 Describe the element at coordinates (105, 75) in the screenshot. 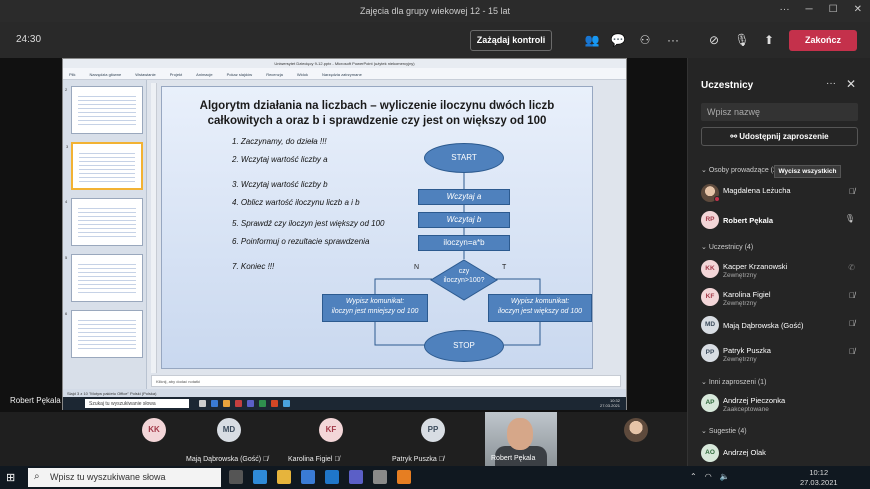

I see `ribbon-tab: Narzędzia główne` at that location.